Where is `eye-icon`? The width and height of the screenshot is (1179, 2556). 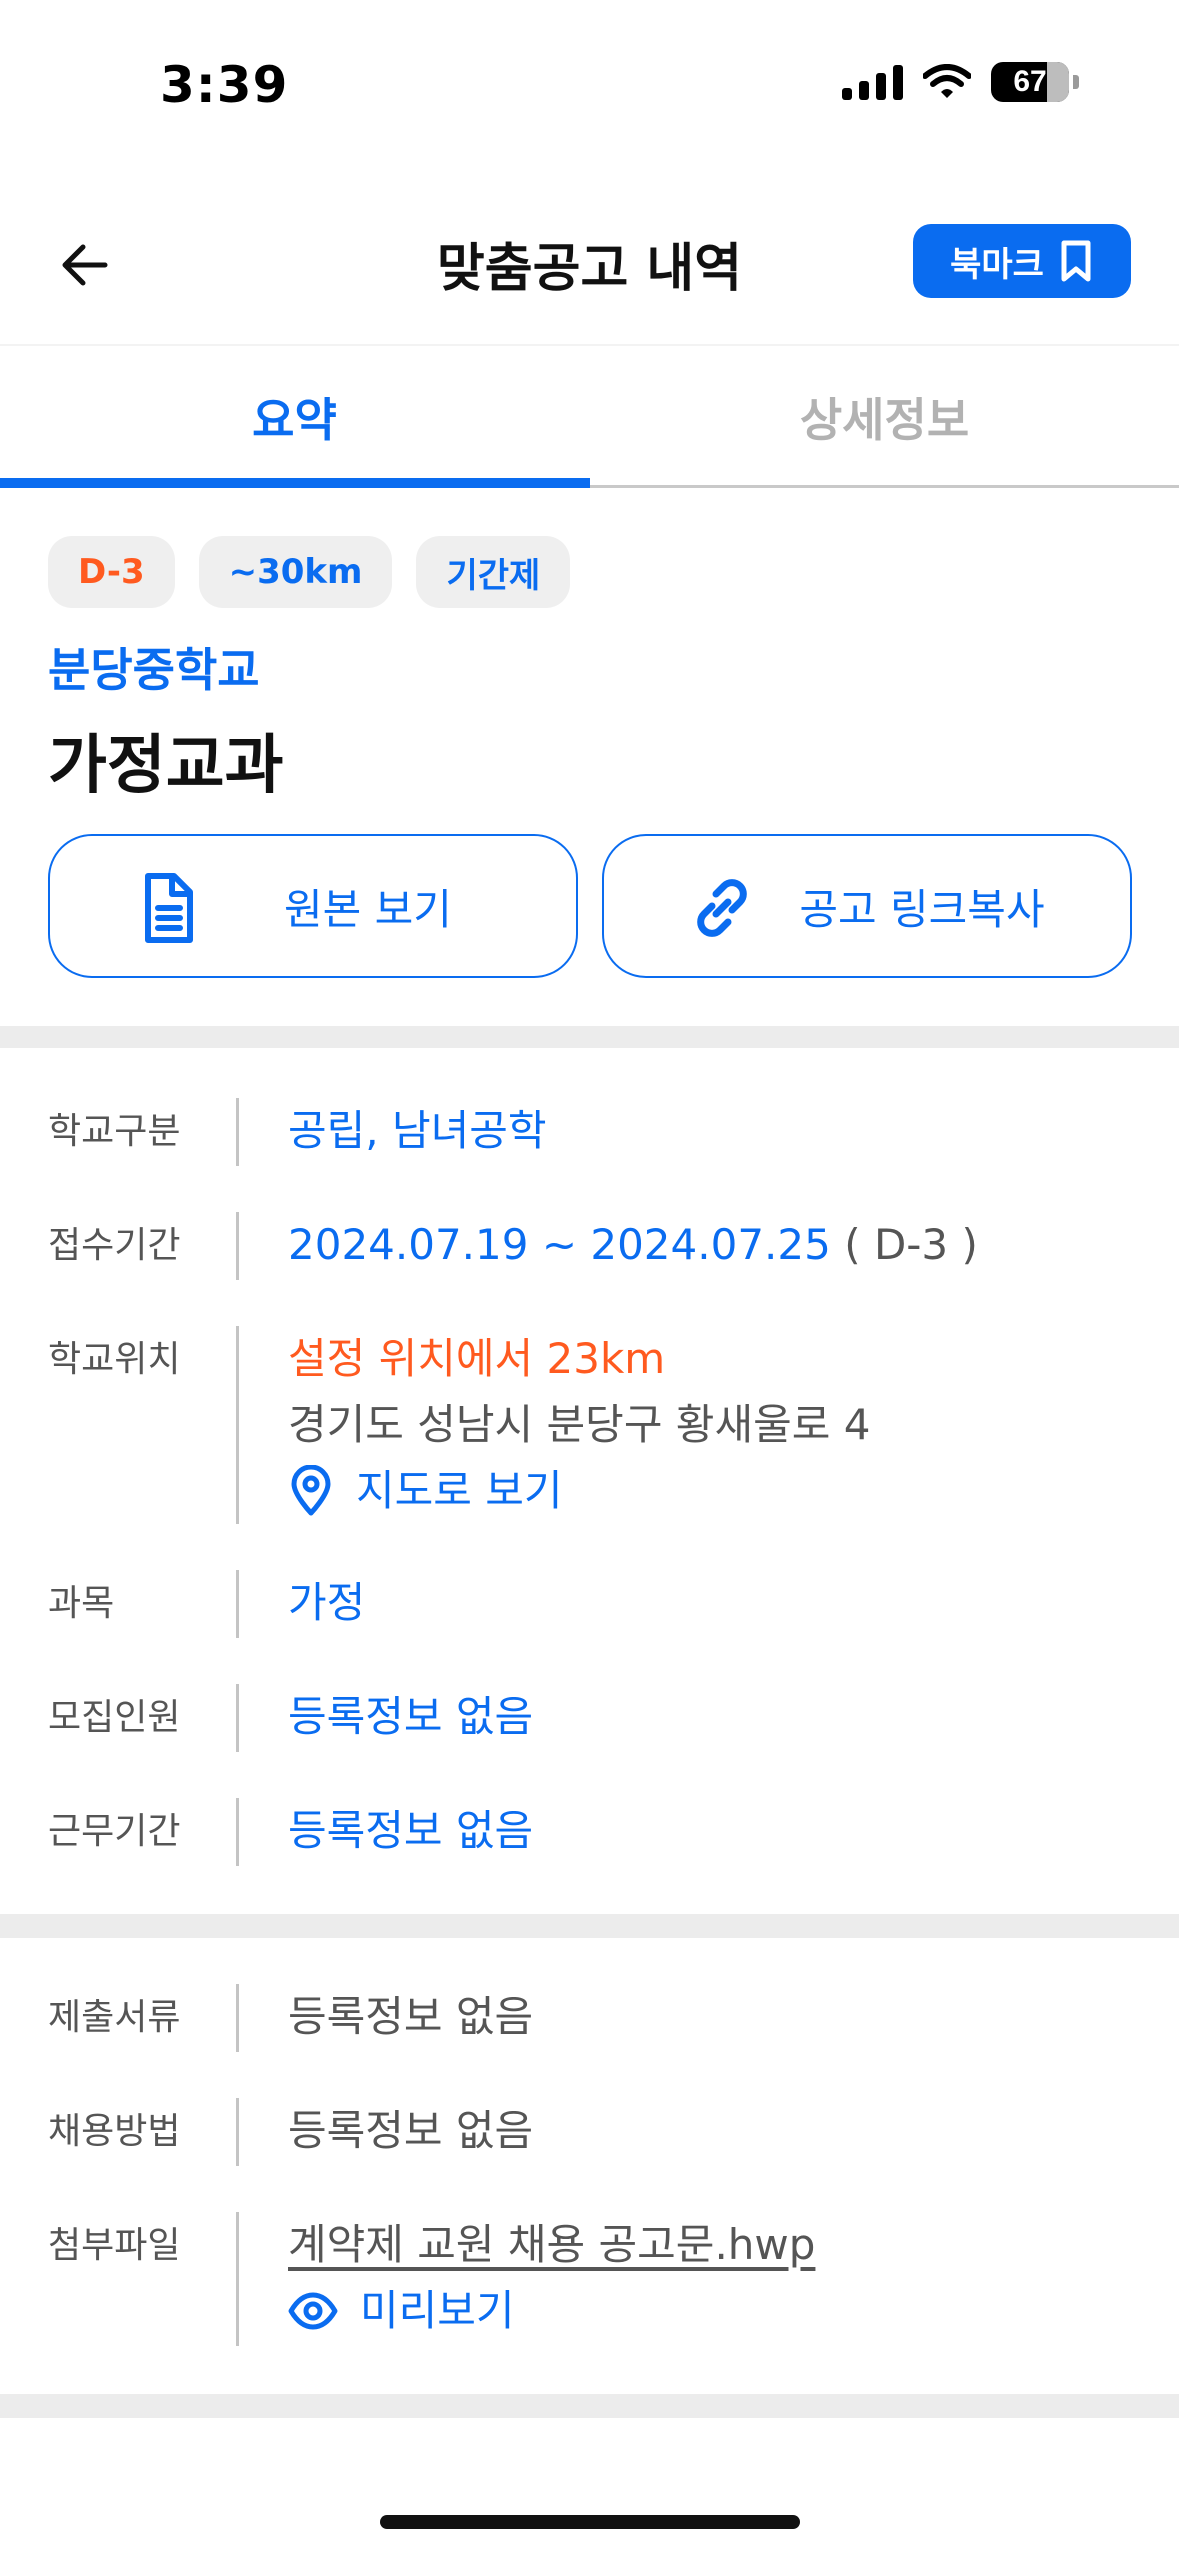
eye-icon is located at coordinates (313, 2311).